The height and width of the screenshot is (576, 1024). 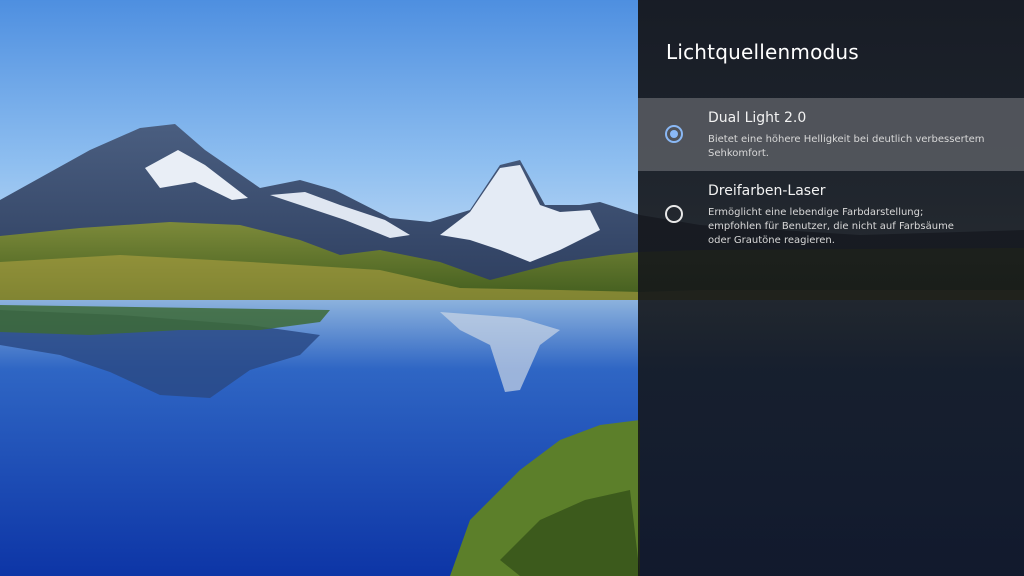 I want to click on option-label: Dreifarben-Laser, so click(x=767, y=191).